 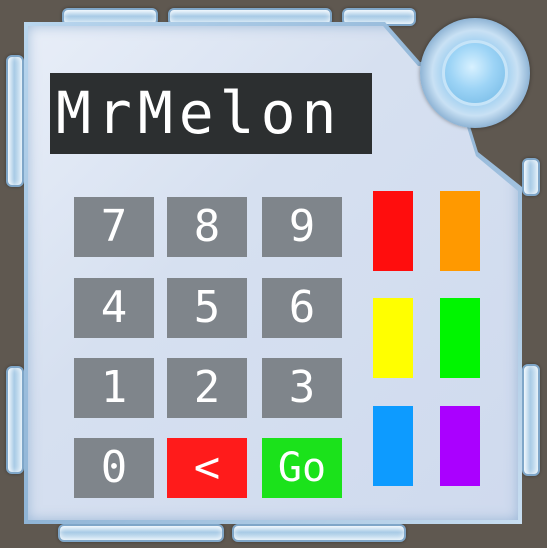 I want to click on frame-bar-bottom-left, so click(x=141, y=533).